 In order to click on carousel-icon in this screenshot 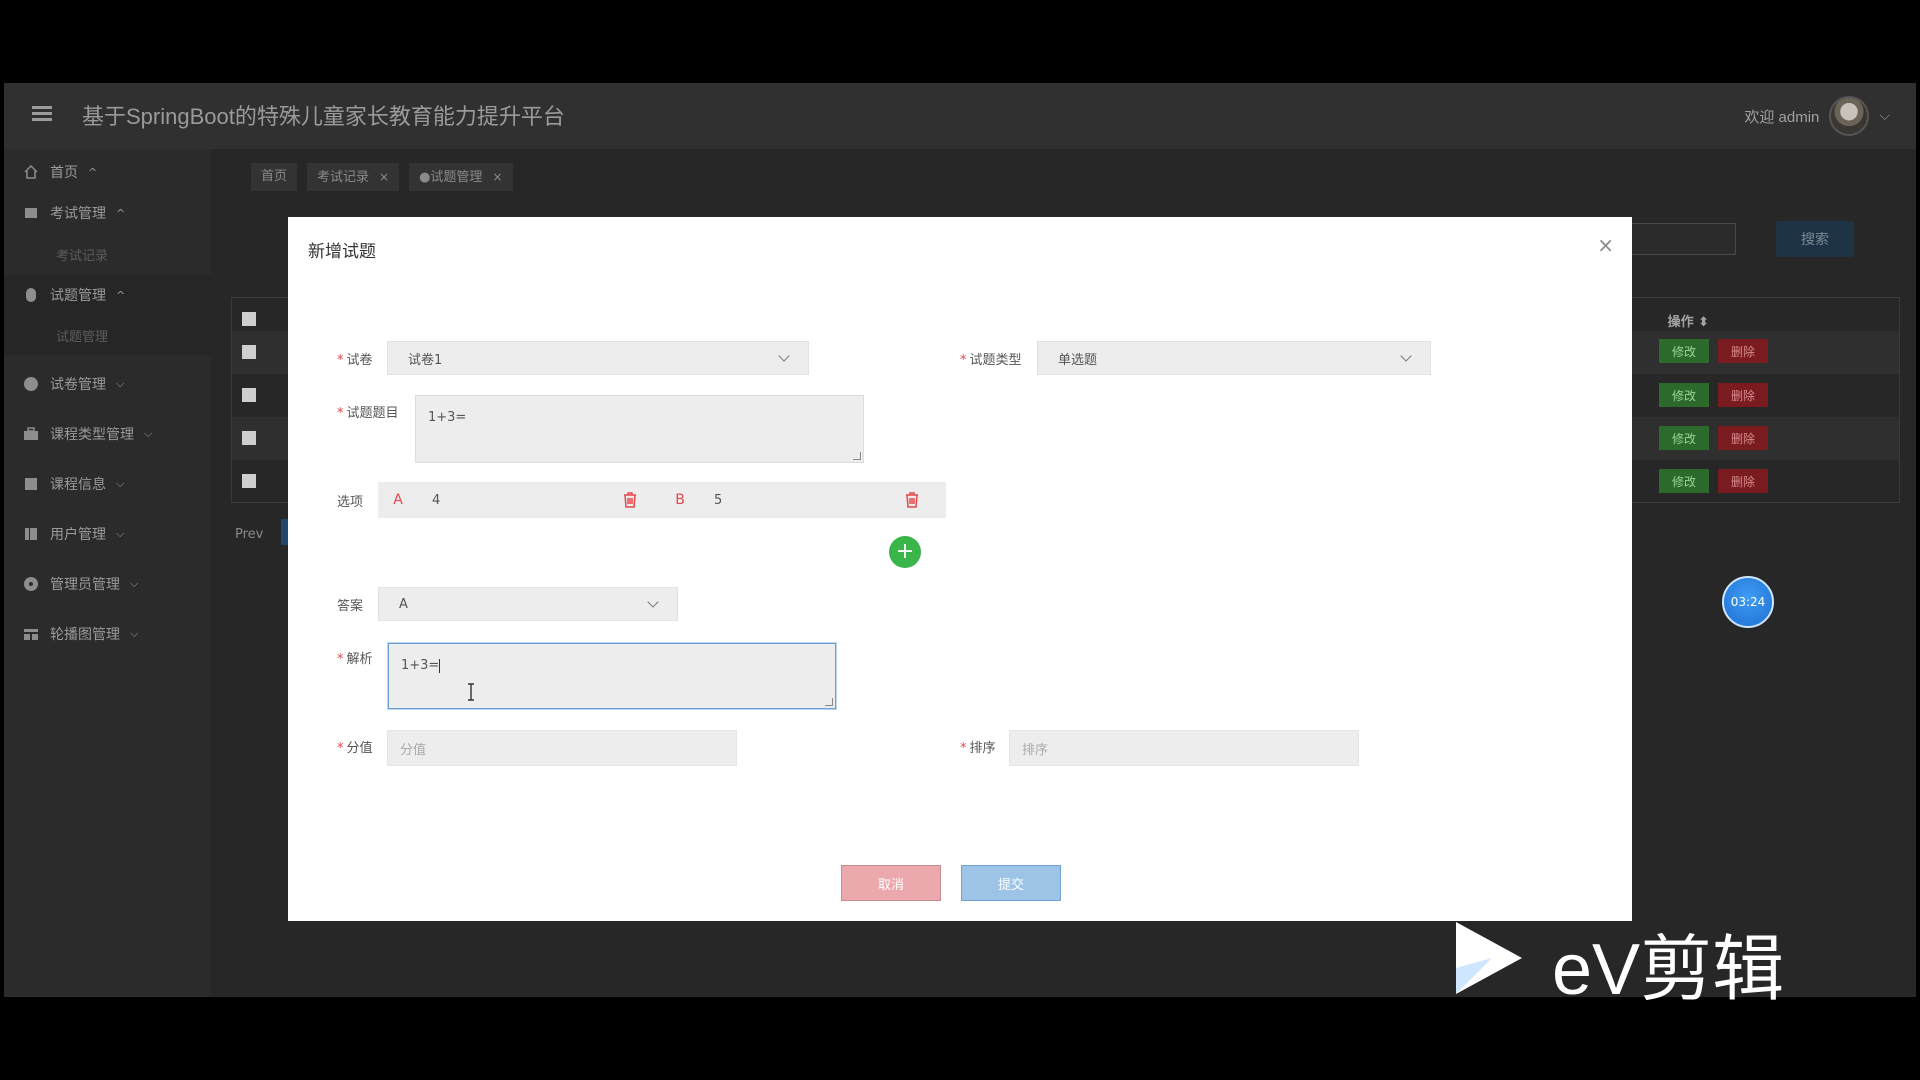, I will do `click(31, 634)`.